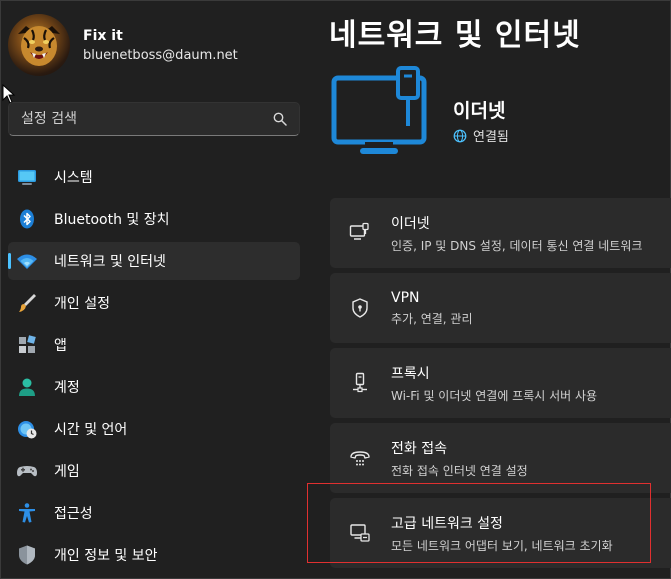 The width and height of the screenshot is (671, 579). I want to click on connection-status: 연결됨, so click(481, 135).